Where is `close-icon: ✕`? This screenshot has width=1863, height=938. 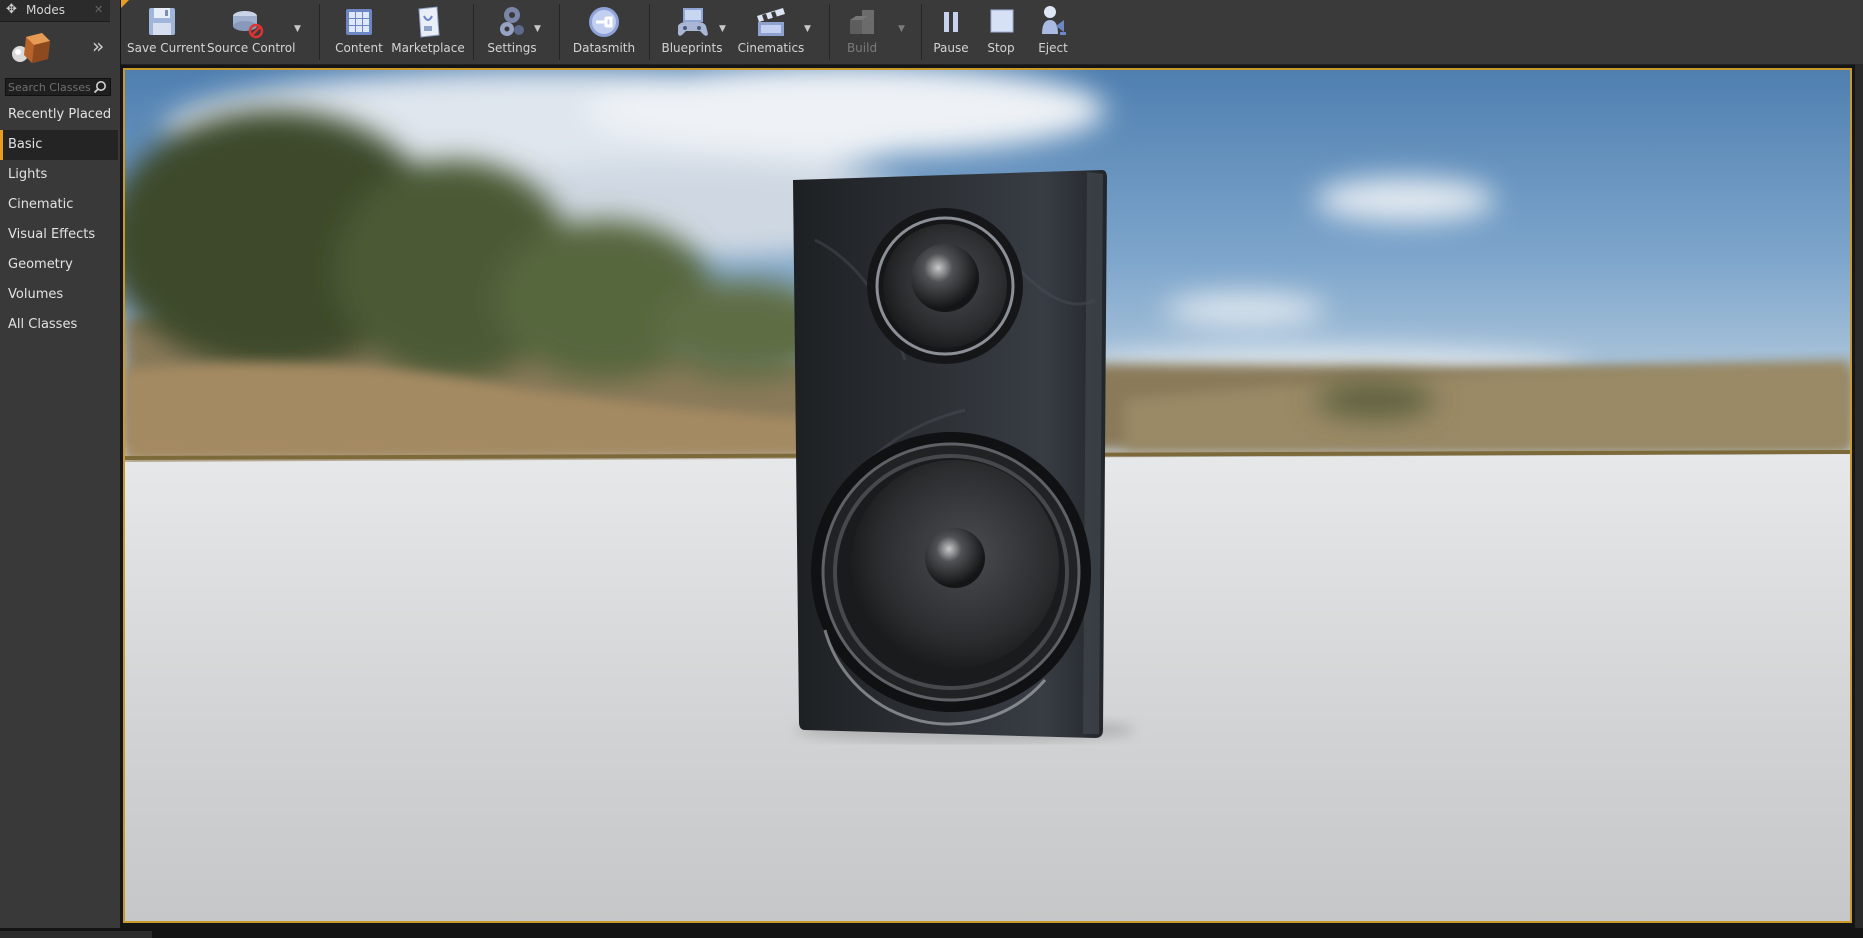
close-icon: ✕ is located at coordinates (98, 9).